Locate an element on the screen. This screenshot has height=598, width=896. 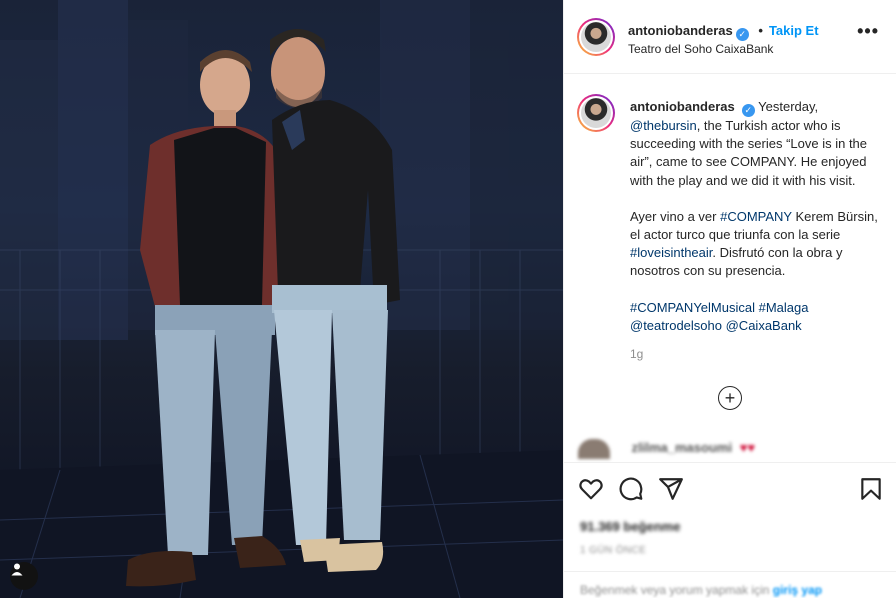
mention-link: @CaixaBank is located at coordinates (764, 325).